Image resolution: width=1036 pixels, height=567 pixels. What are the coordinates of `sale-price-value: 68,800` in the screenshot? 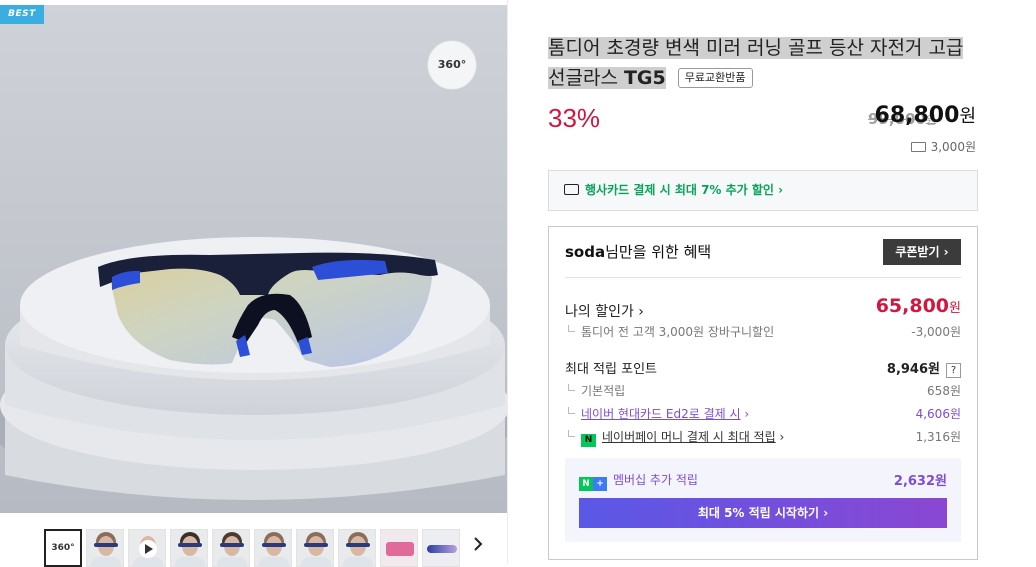 It's located at (917, 115).